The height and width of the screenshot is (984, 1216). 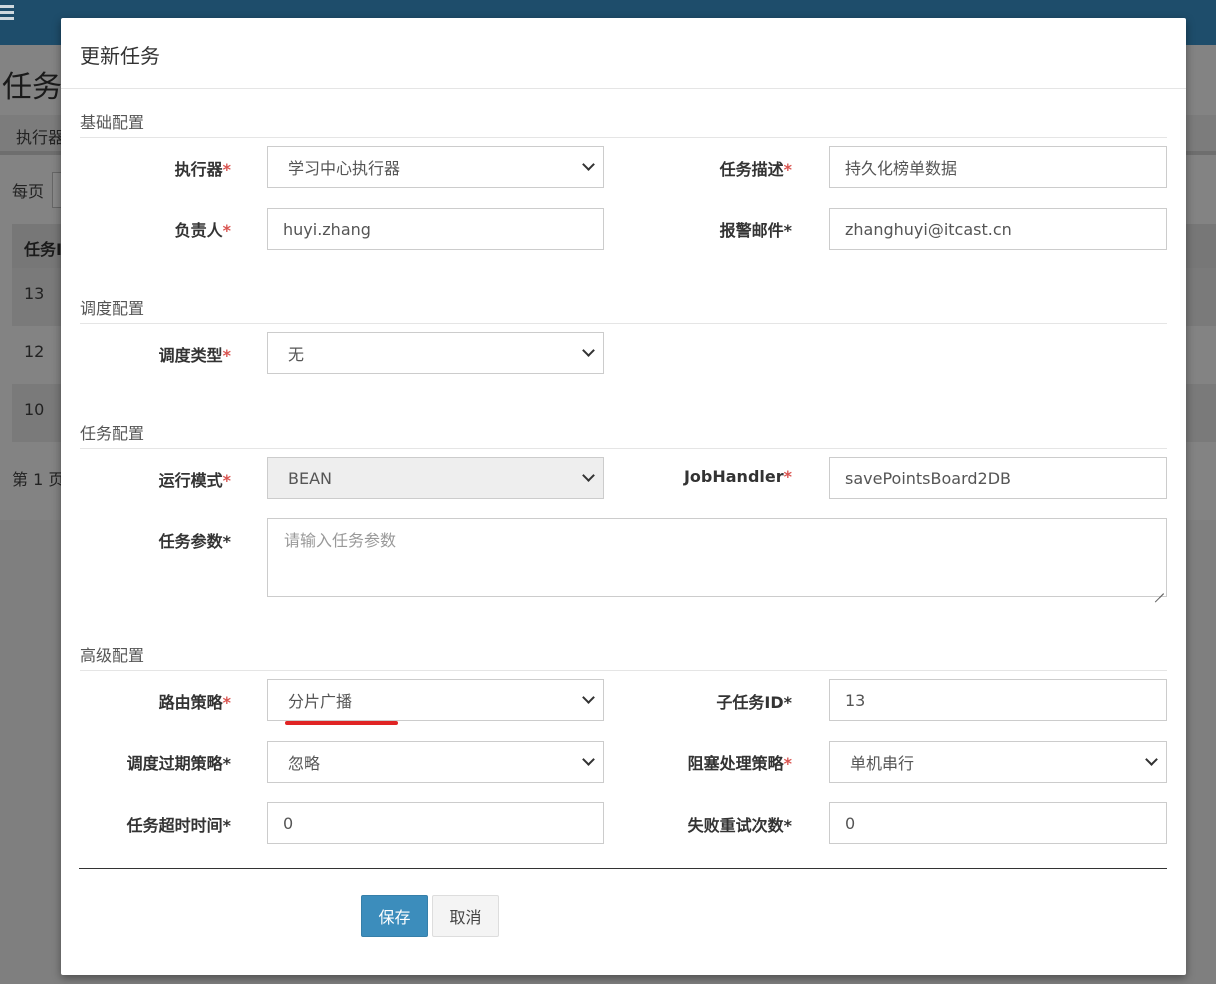 What do you see at coordinates (394, 916) in the screenshot?
I see `save-button: 保存` at bounding box center [394, 916].